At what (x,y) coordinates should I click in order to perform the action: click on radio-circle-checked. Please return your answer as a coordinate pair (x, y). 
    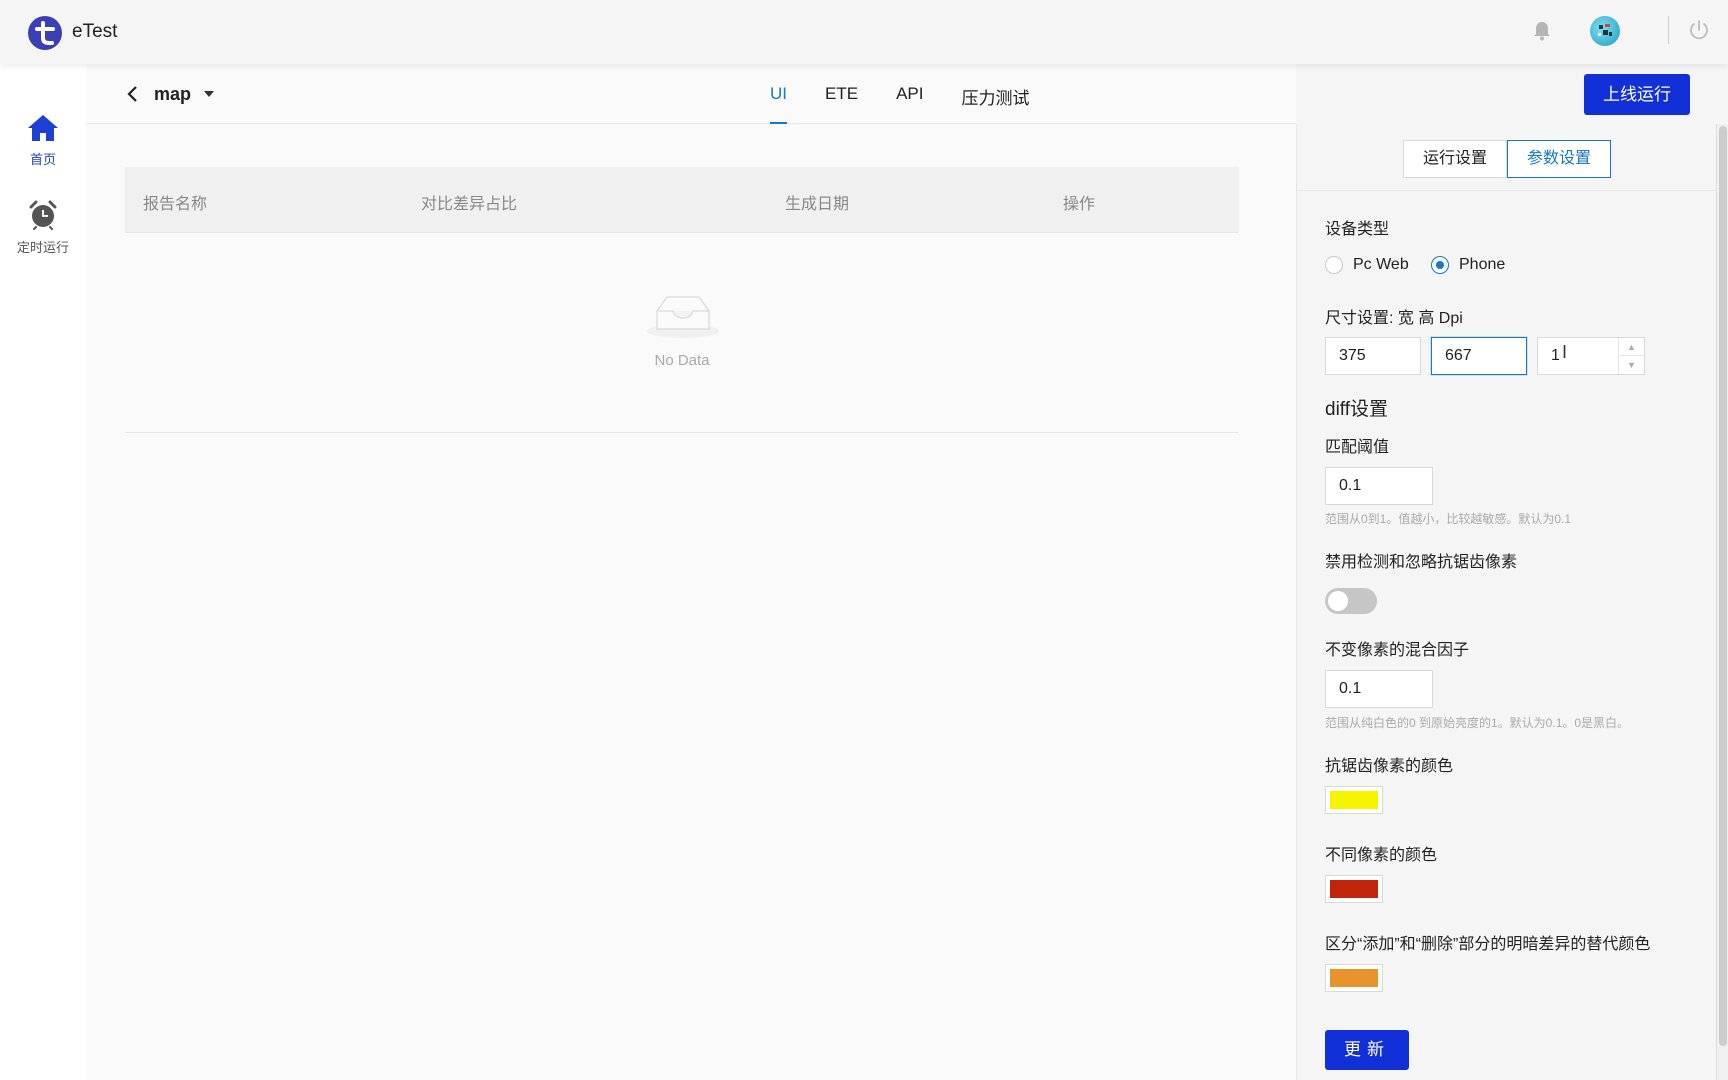
    Looking at the image, I should click on (1440, 265).